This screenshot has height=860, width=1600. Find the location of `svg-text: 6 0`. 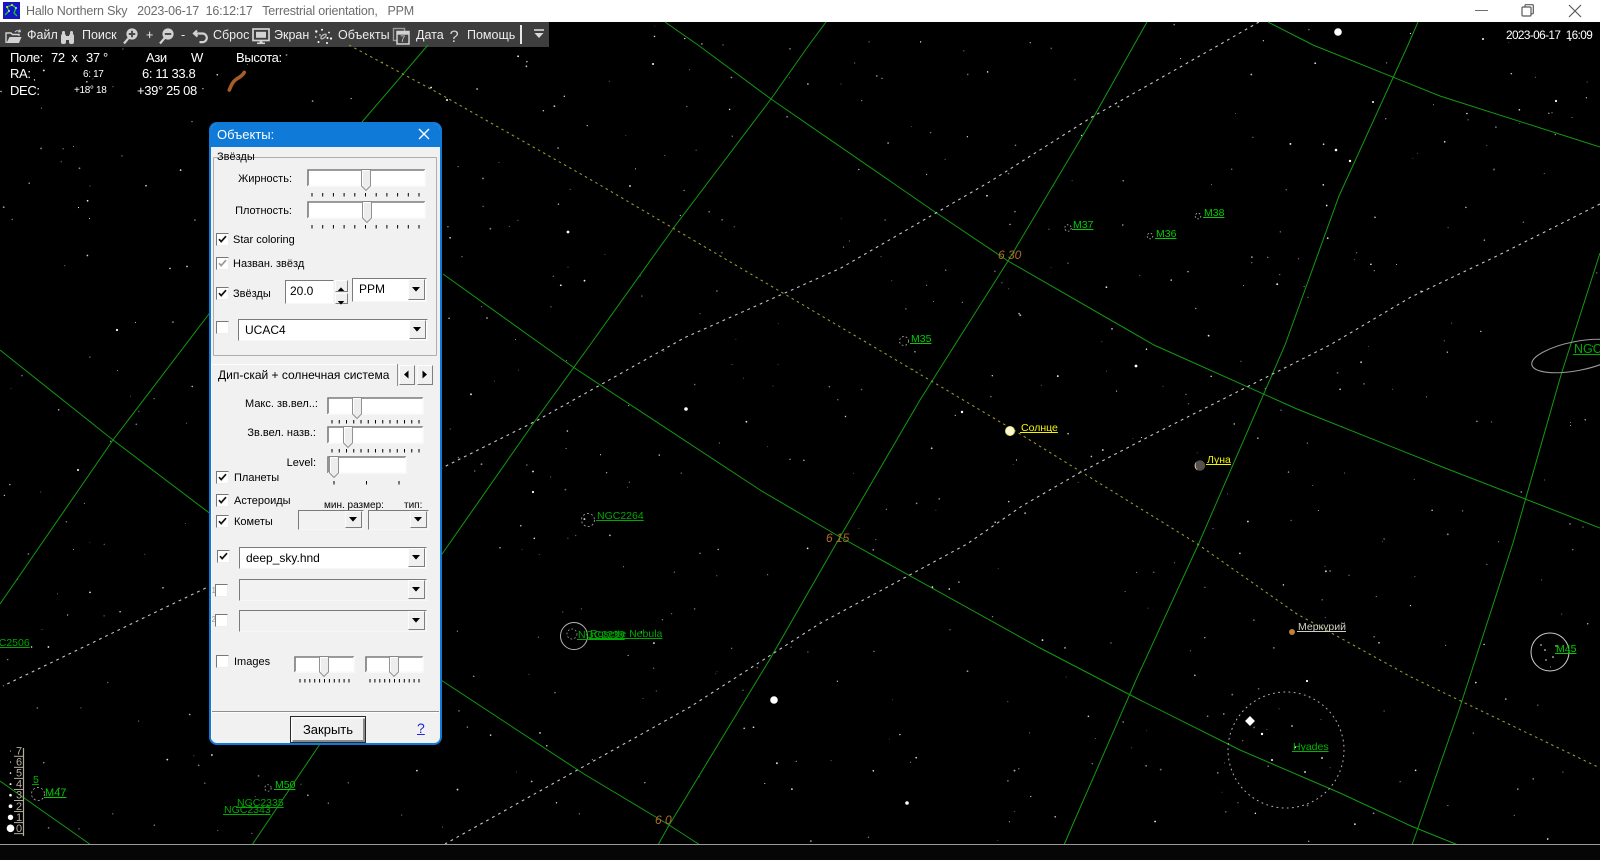

svg-text: 6 0 is located at coordinates (663, 820).